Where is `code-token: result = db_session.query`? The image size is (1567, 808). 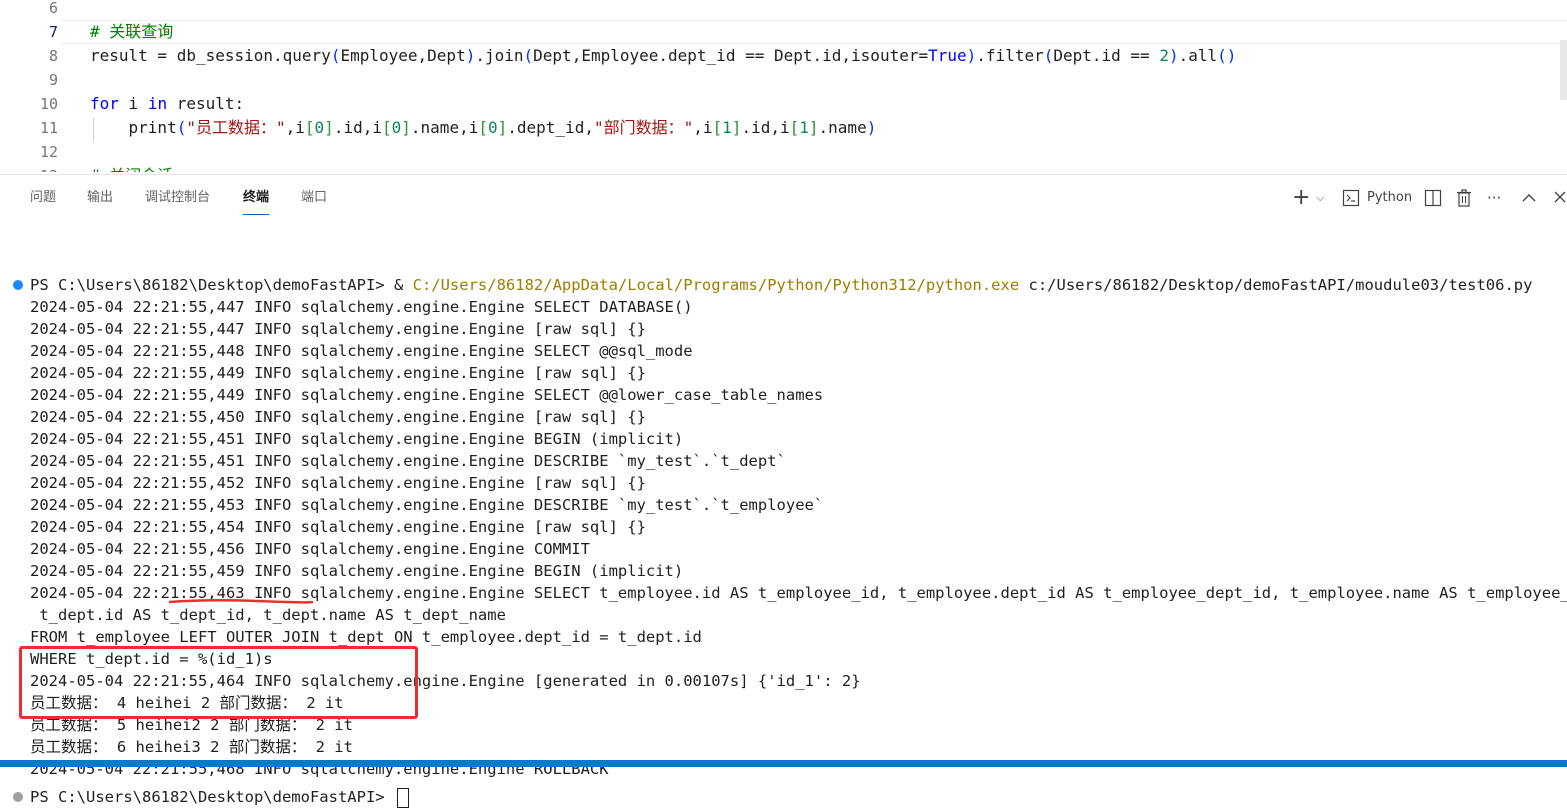 code-token: result = db_session.query is located at coordinates (210, 55).